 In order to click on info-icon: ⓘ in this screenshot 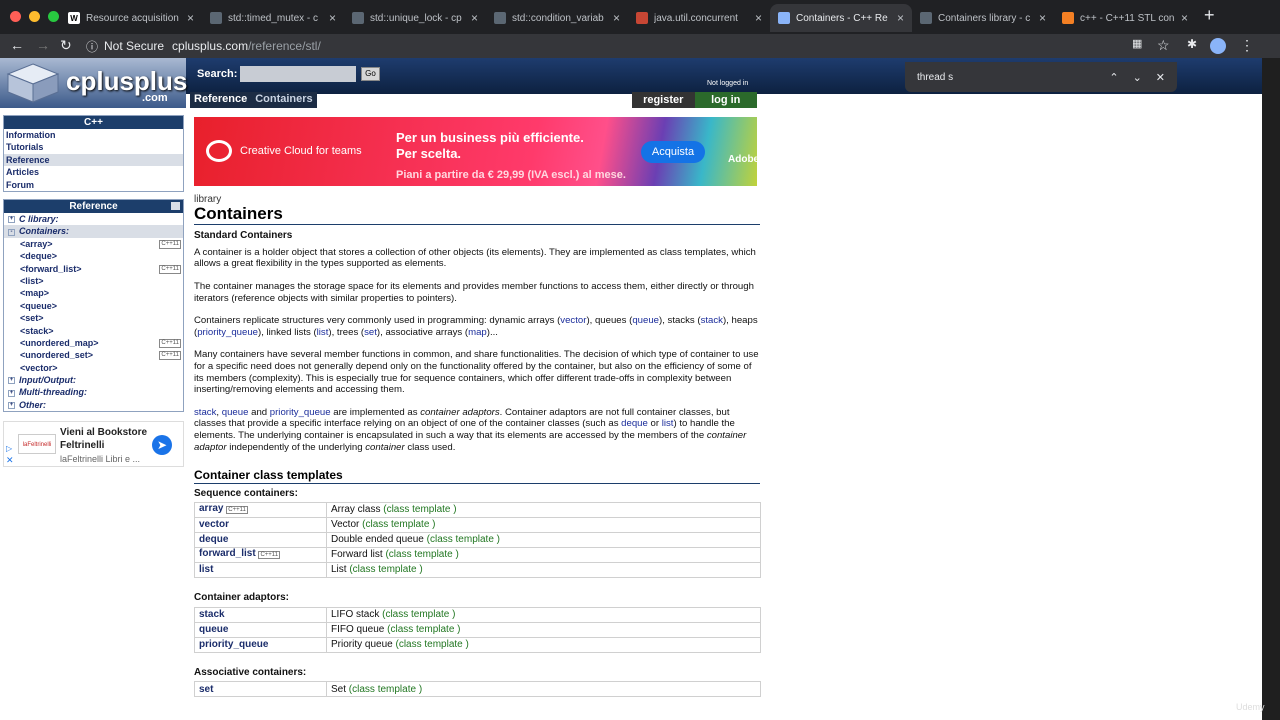, I will do `click(92, 46)`.